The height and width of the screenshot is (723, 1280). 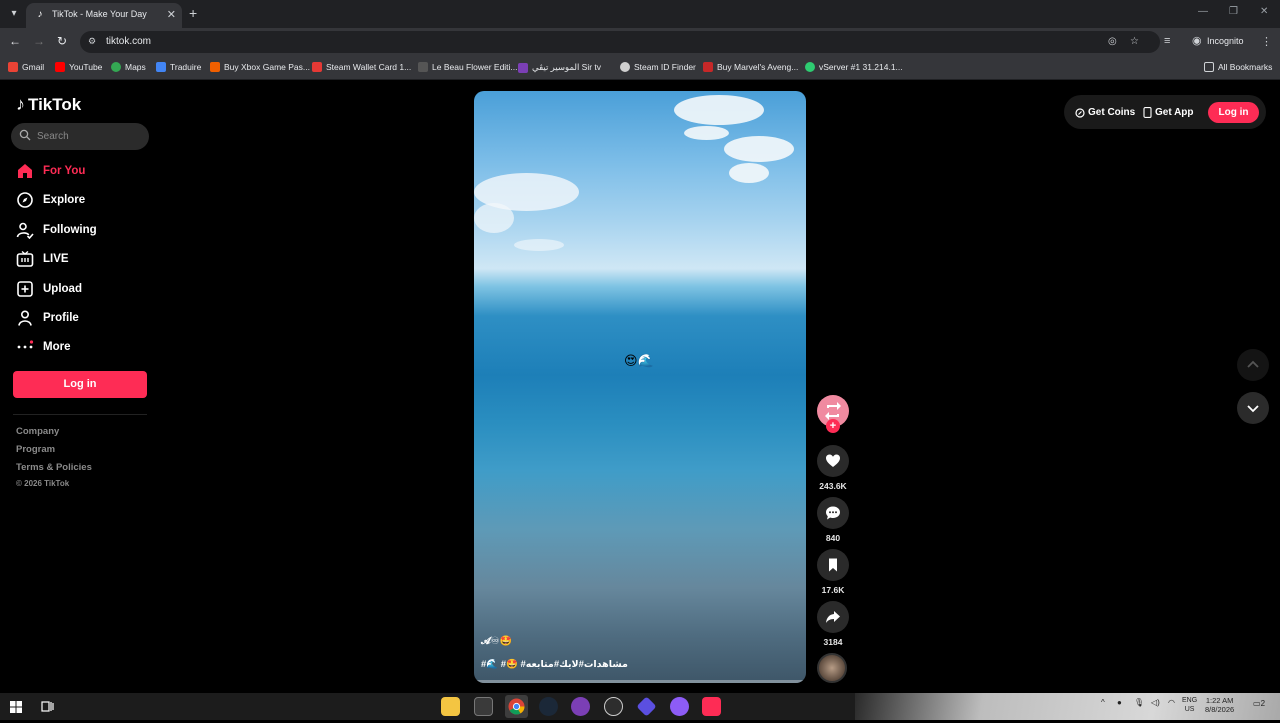 I want to click on window-close-icon: ✕, so click(x=1264, y=11).